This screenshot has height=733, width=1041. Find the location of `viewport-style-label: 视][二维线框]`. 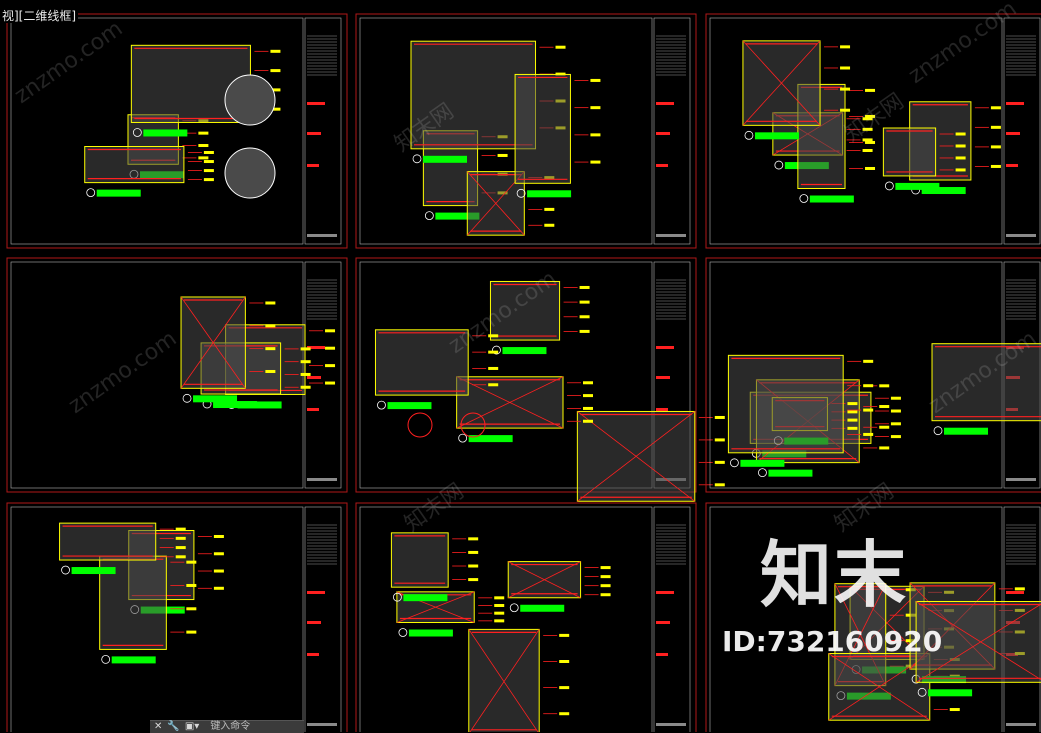

viewport-style-label: 视][二维线框] is located at coordinates (39, 16).